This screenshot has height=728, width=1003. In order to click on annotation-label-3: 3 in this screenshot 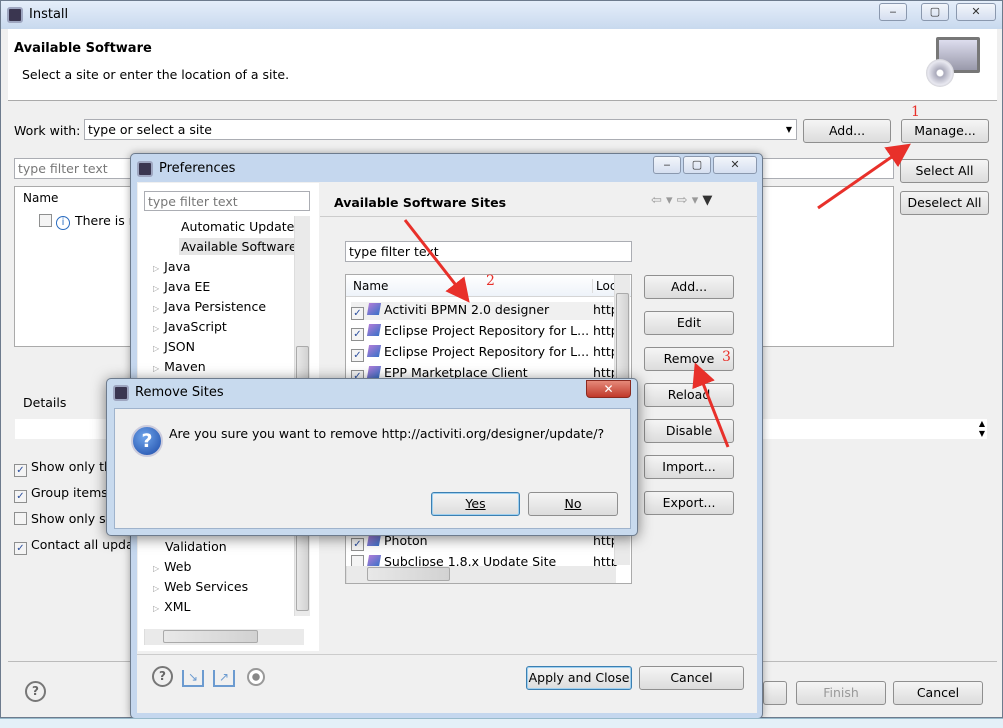, I will do `click(726, 357)`.